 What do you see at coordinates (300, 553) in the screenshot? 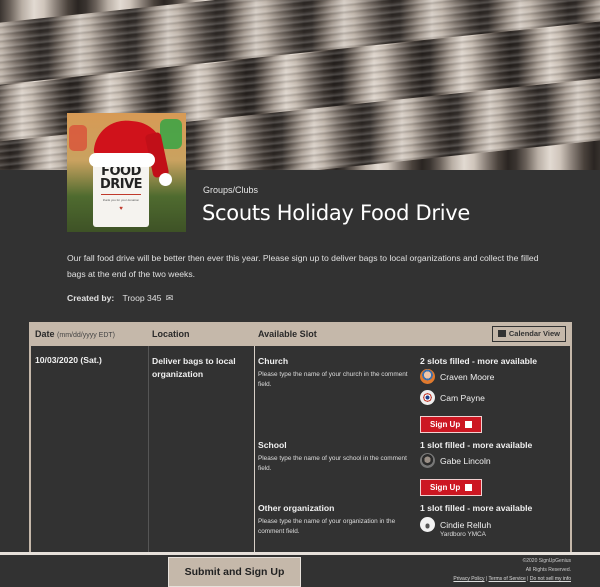
I see `divider` at bounding box center [300, 553].